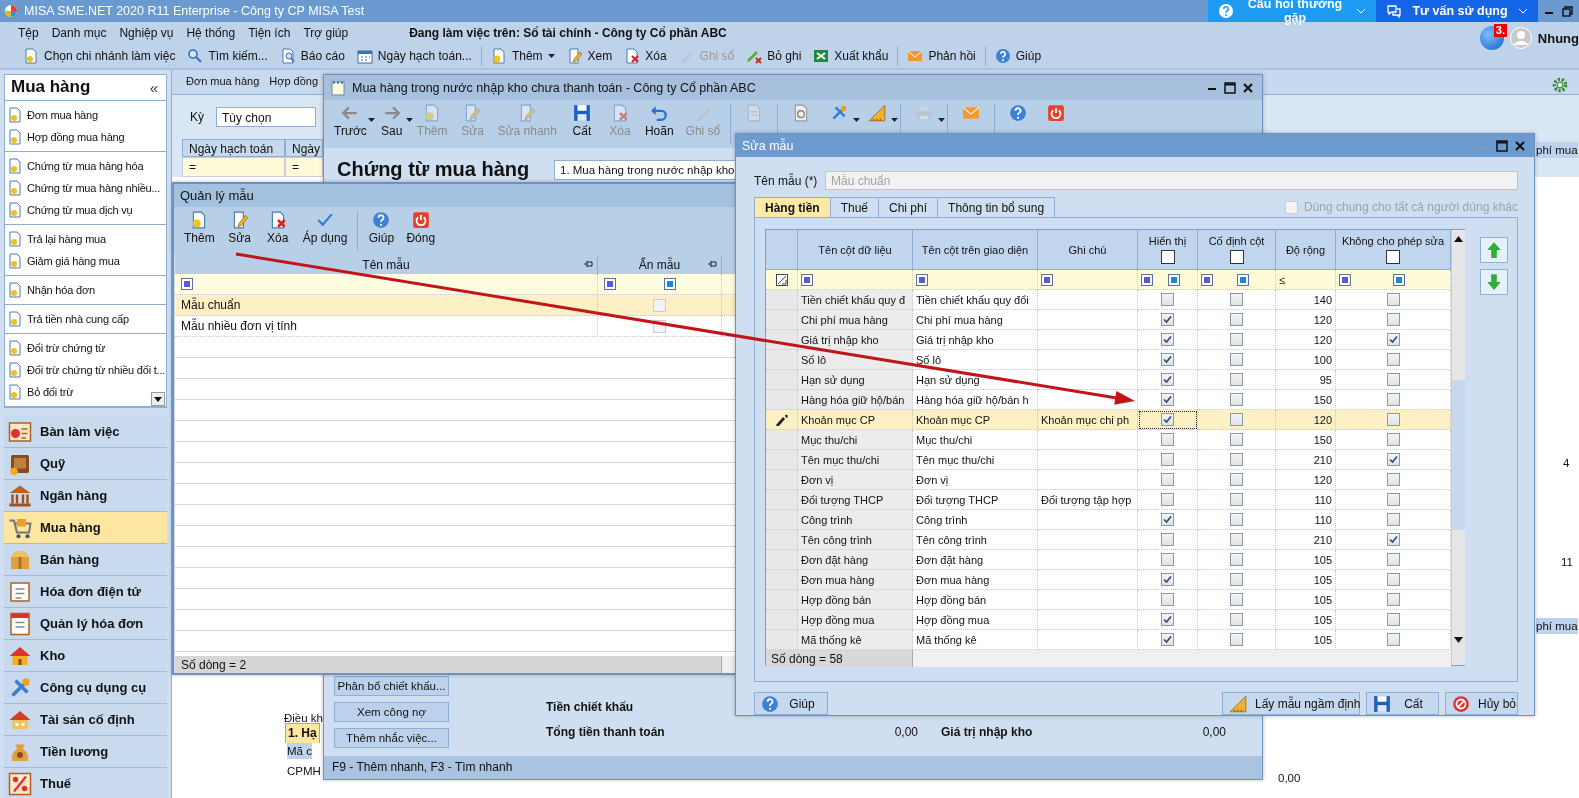 This screenshot has height=798, width=1579. What do you see at coordinates (1494, 282) in the screenshot?
I see `move-down-button` at bounding box center [1494, 282].